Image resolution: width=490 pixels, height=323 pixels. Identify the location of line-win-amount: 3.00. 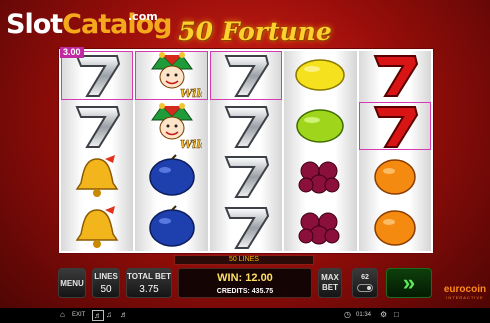
(72, 52).